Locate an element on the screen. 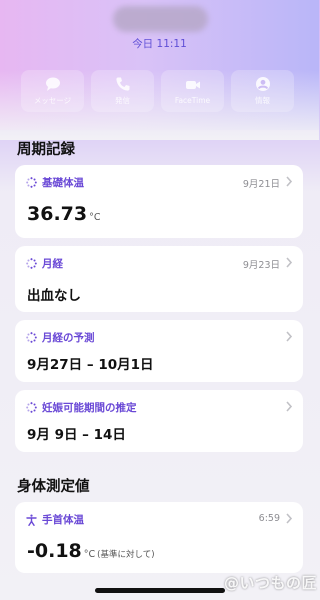  call-button: 発信 is located at coordinates (122, 91).